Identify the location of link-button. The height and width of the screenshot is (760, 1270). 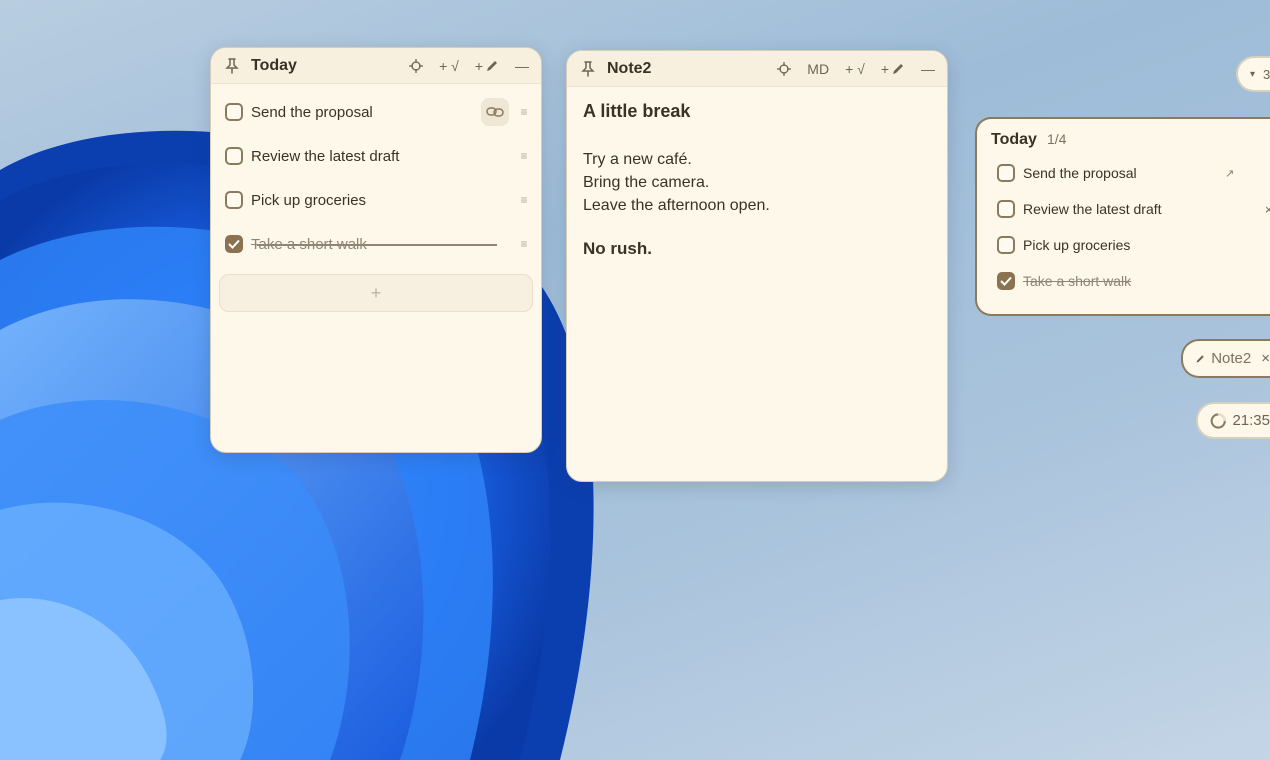
(495, 112).